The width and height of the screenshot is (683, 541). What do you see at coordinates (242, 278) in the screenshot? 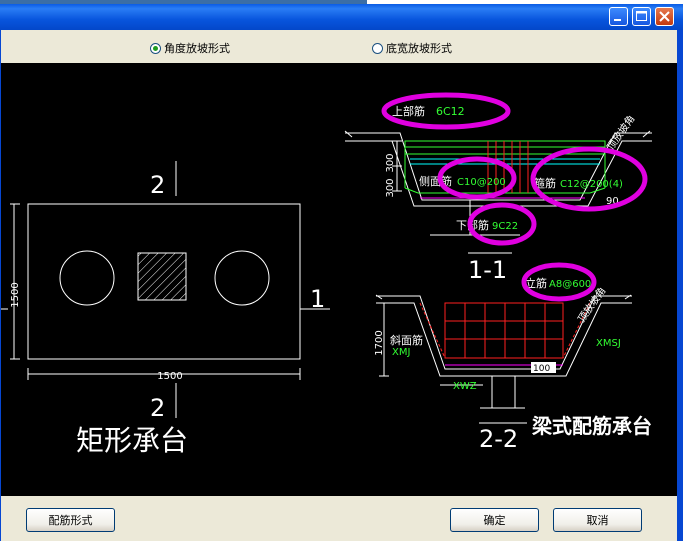
I see `pile-right` at bounding box center [242, 278].